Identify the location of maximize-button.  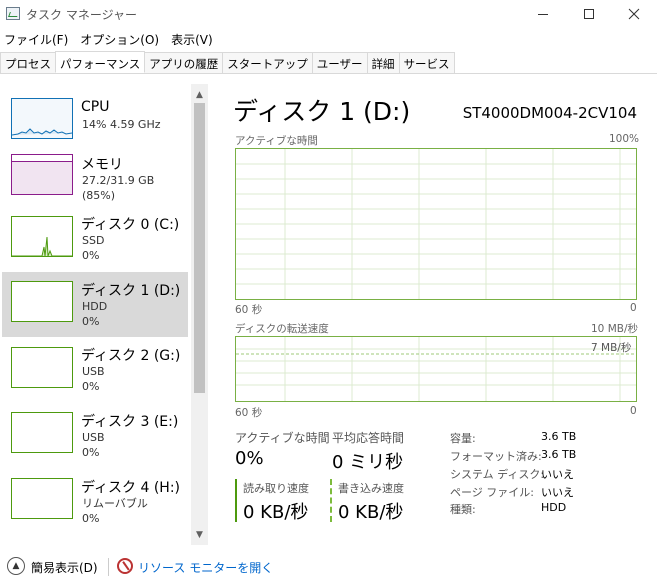
(589, 14).